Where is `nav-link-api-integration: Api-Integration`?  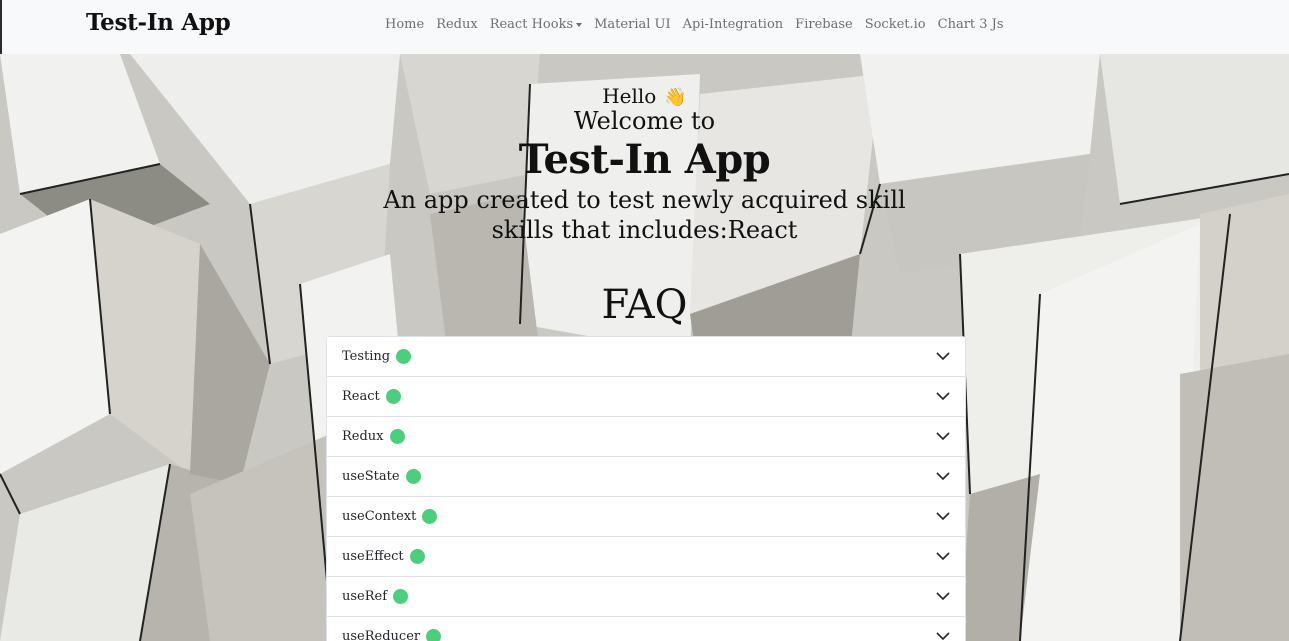
nav-link-api-integration: Api-Integration is located at coordinates (733, 24).